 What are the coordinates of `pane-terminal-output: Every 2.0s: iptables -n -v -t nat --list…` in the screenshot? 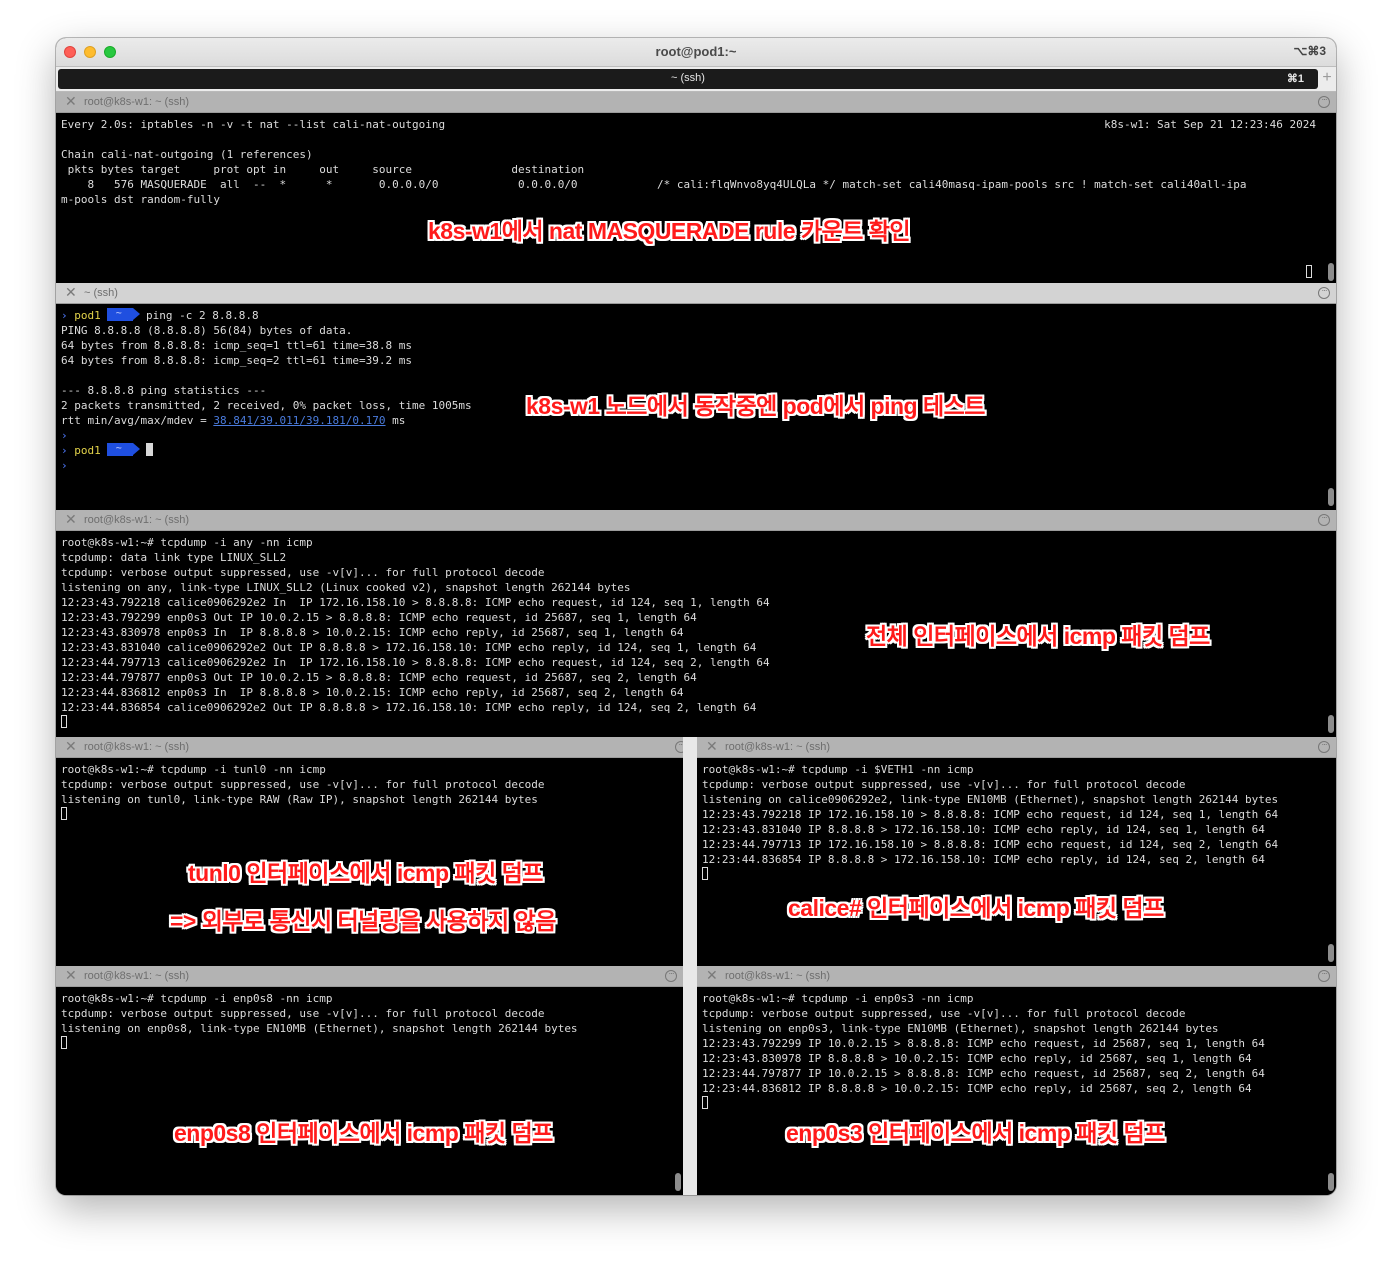 It's located at (696, 197).